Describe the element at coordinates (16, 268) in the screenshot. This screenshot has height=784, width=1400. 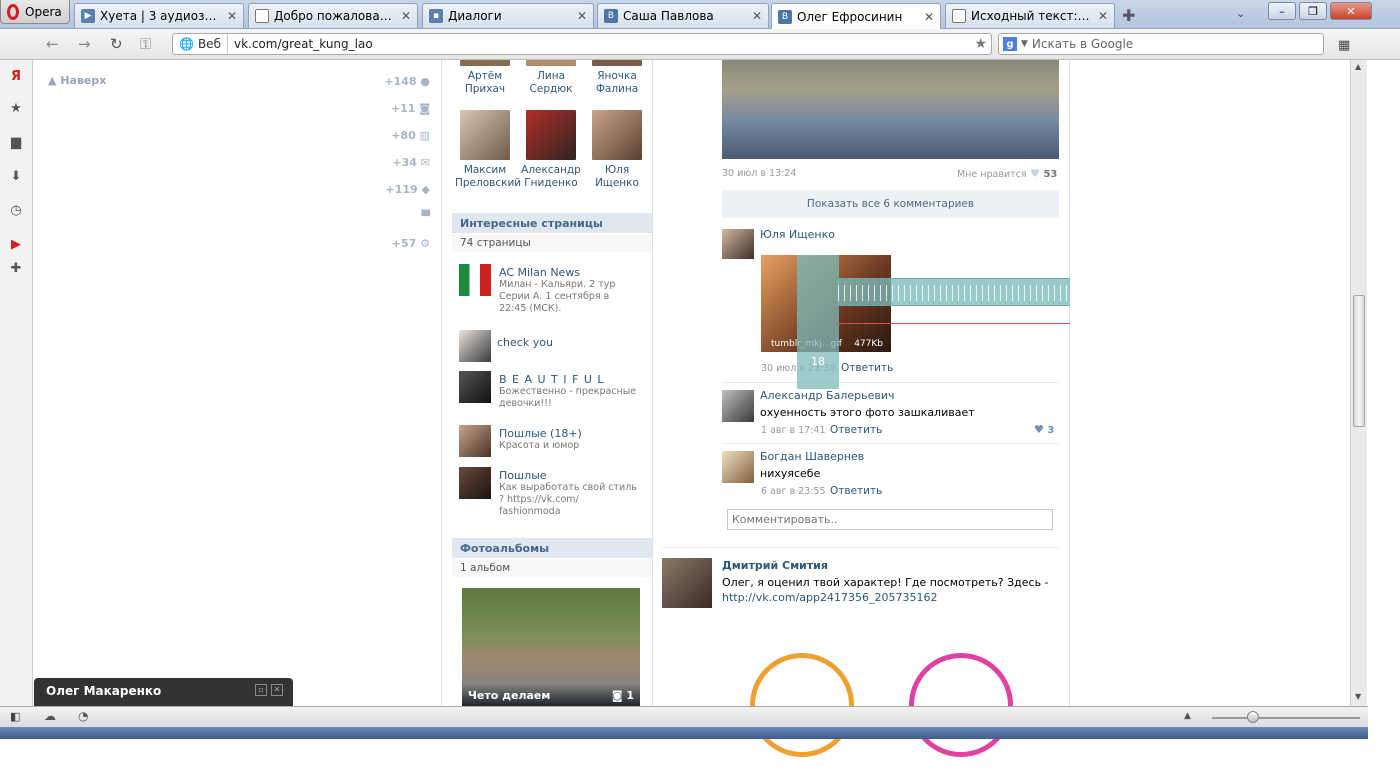
I see `add-panel-icon: ✚` at that location.